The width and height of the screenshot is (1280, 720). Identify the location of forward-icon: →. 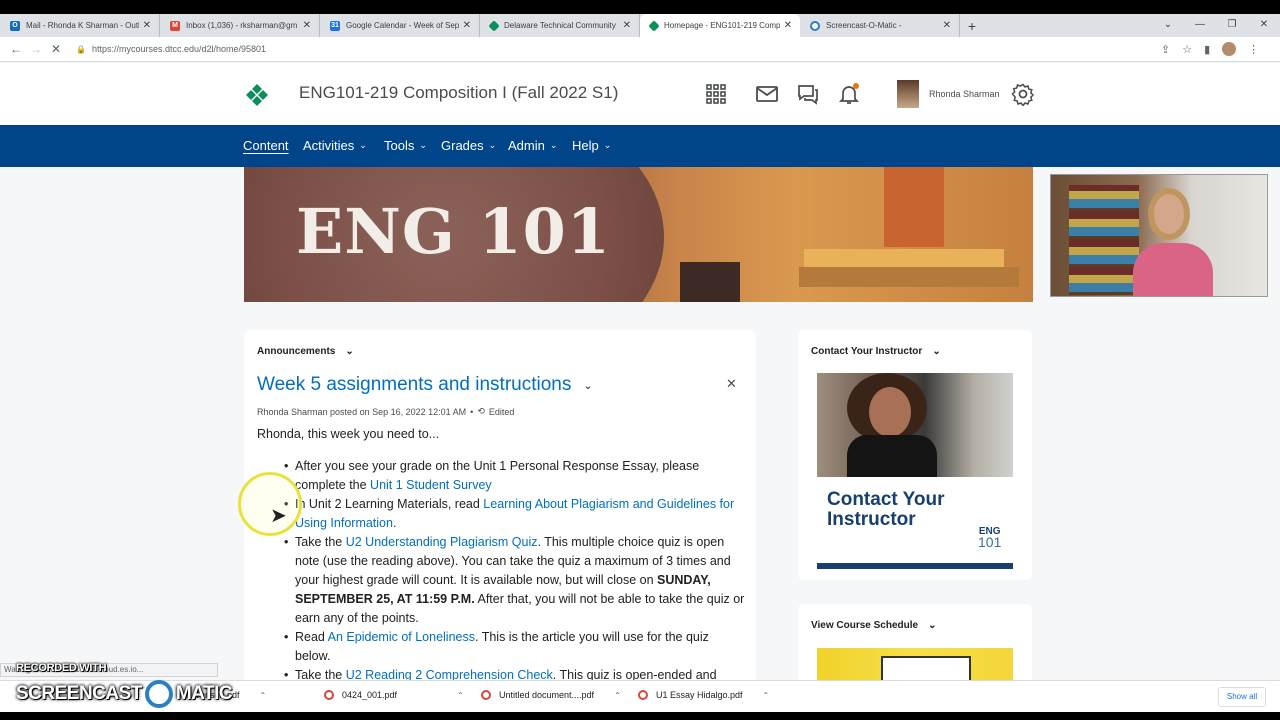
(36, 49).